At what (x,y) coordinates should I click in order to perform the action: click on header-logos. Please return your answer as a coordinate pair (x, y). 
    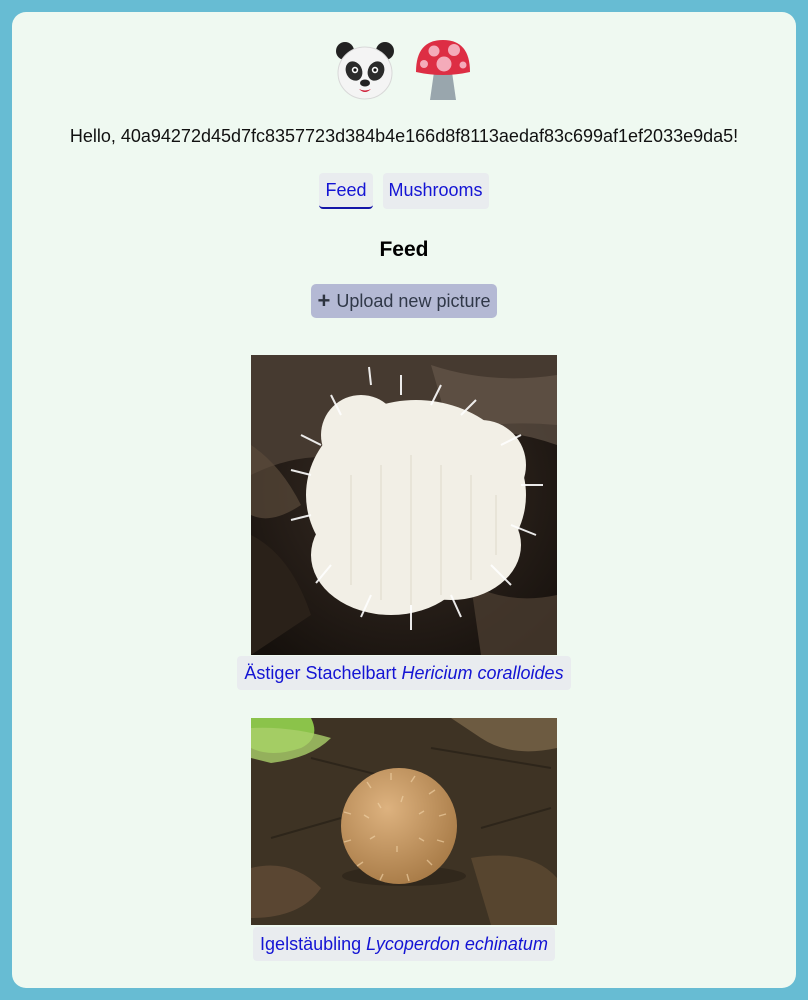
    Looking at the image, I should click on (404, 70).